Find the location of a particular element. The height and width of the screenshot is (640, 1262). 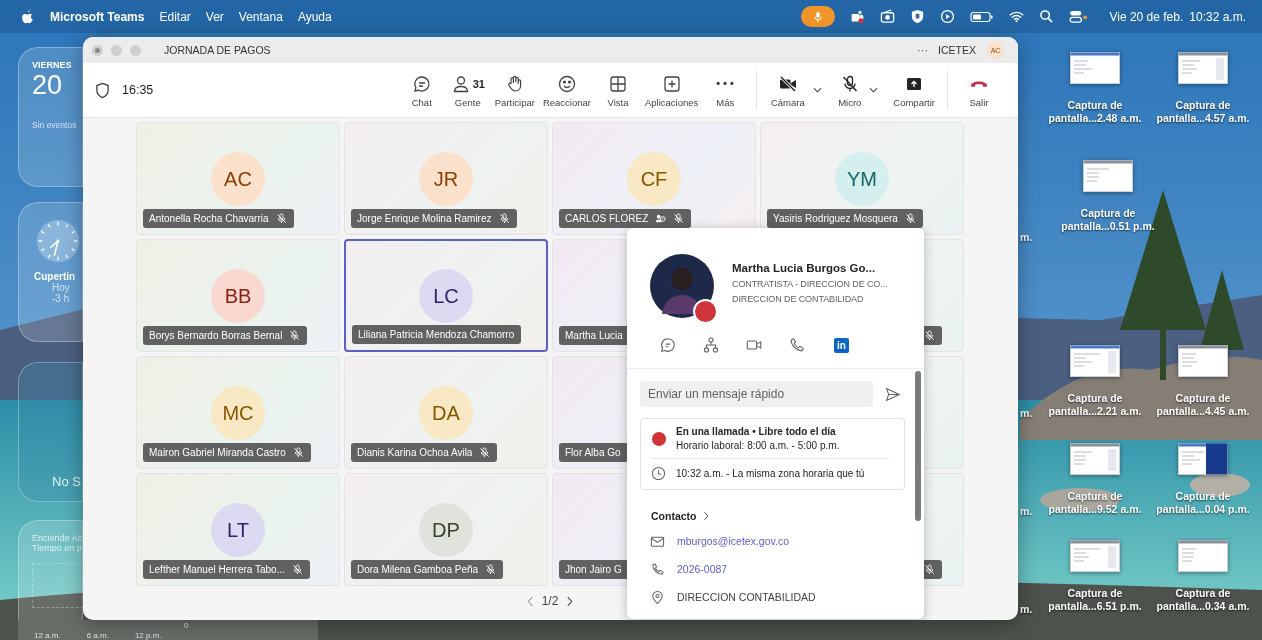

toolbar-button: Compartir is located at coordinates (914, 90).